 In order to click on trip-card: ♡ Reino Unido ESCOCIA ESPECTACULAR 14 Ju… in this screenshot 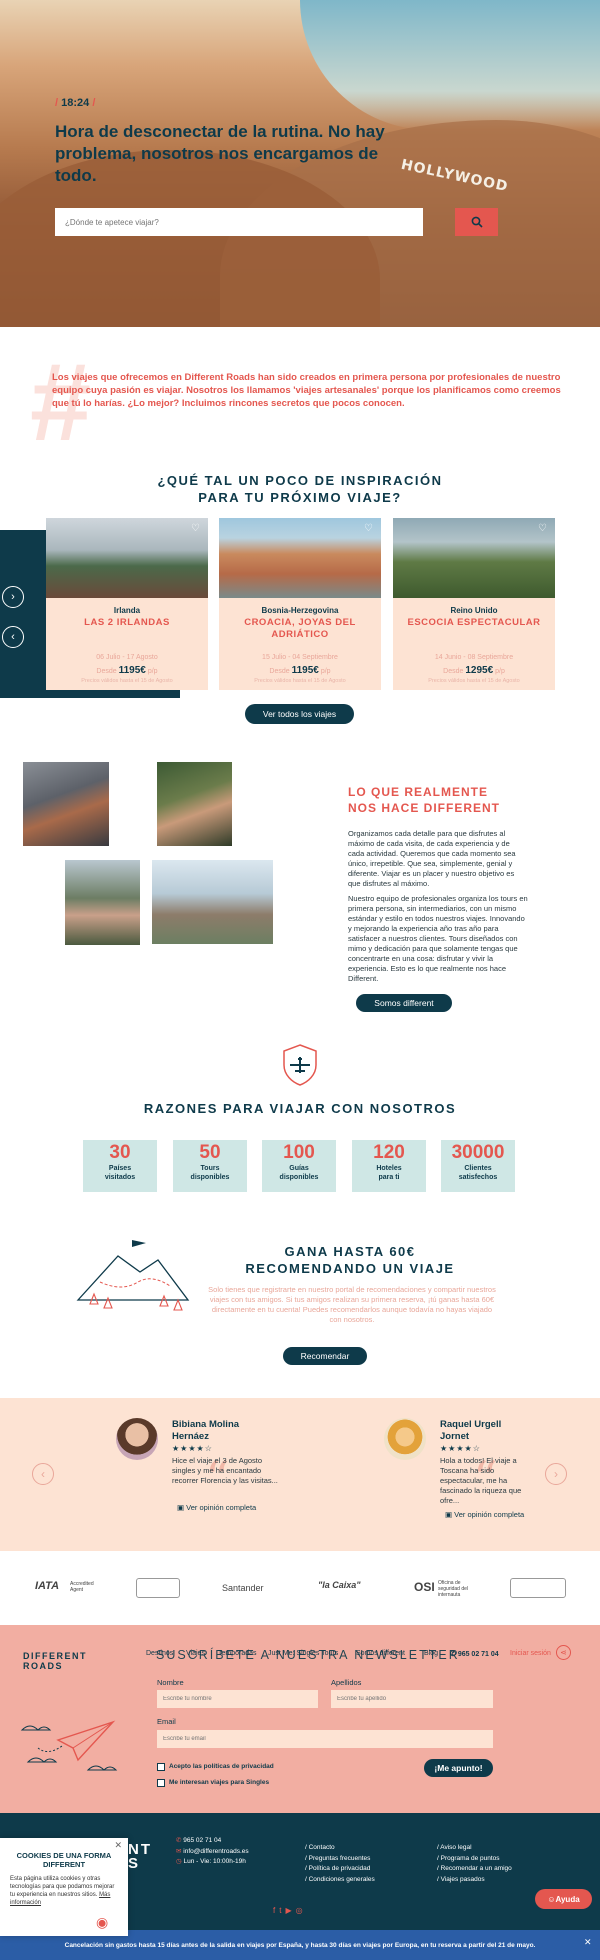, I will do `click(474, 604)`.